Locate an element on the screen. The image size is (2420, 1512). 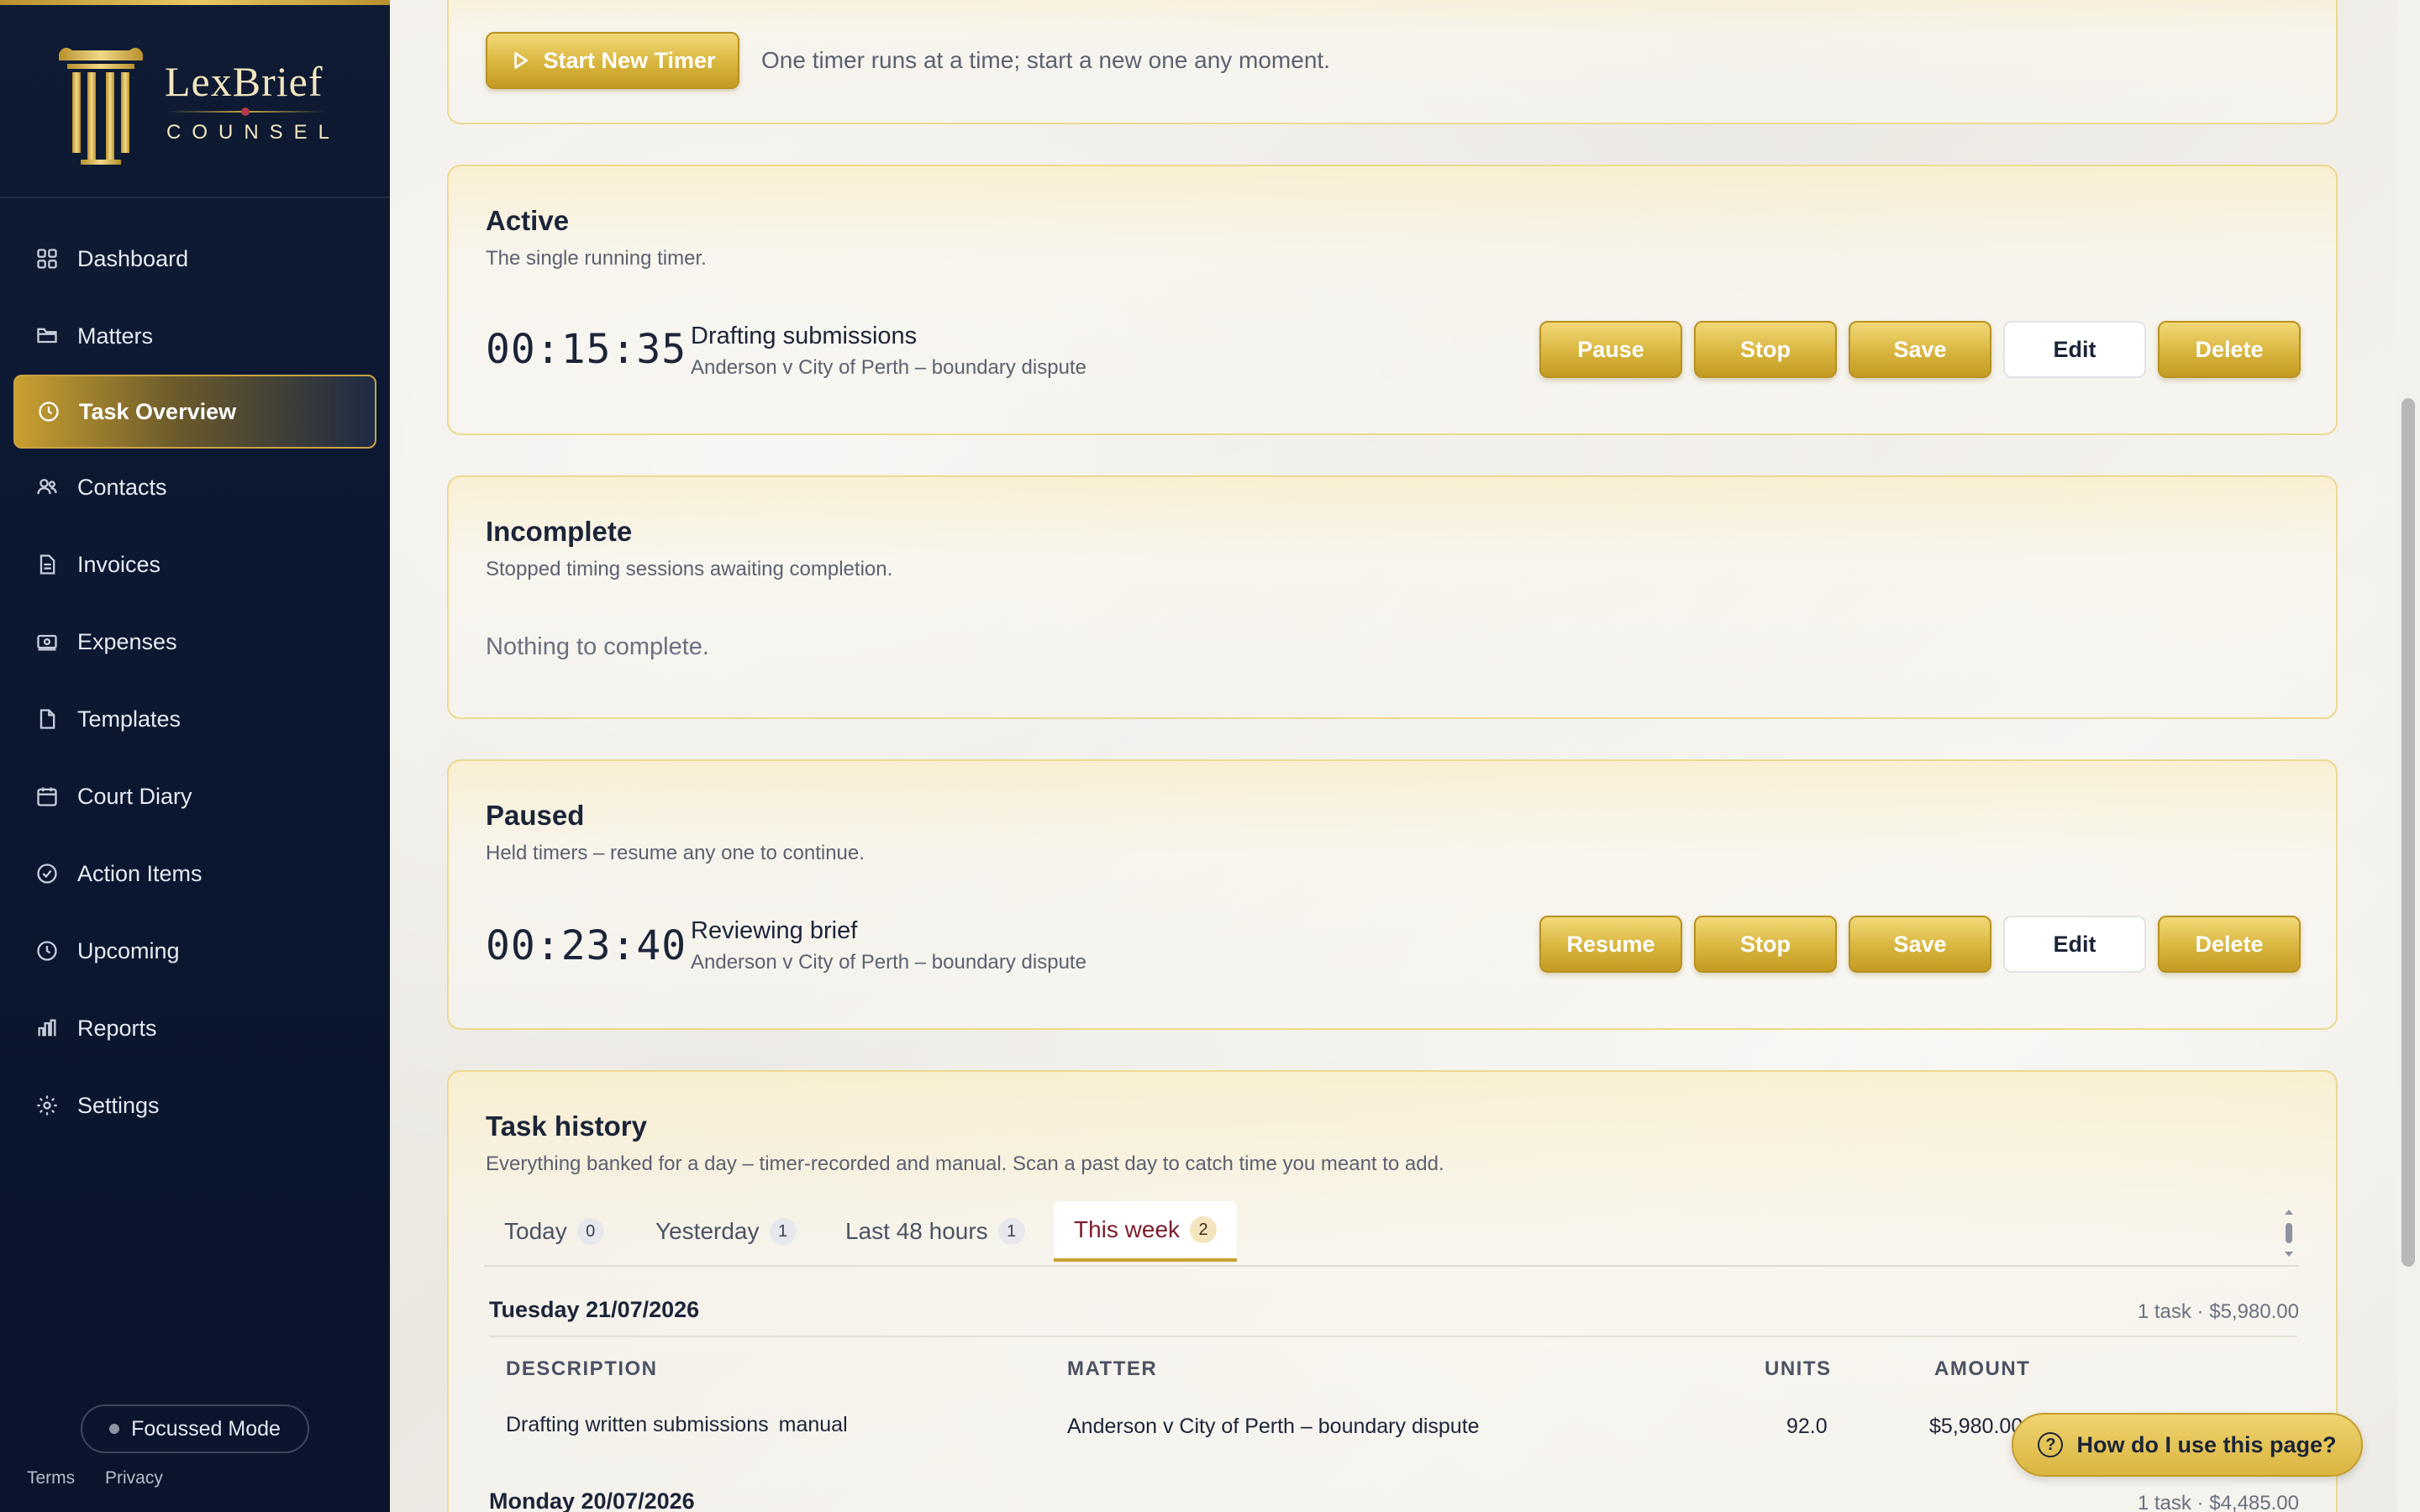
help-icon: ? is located at coordinates (2051, 1444).